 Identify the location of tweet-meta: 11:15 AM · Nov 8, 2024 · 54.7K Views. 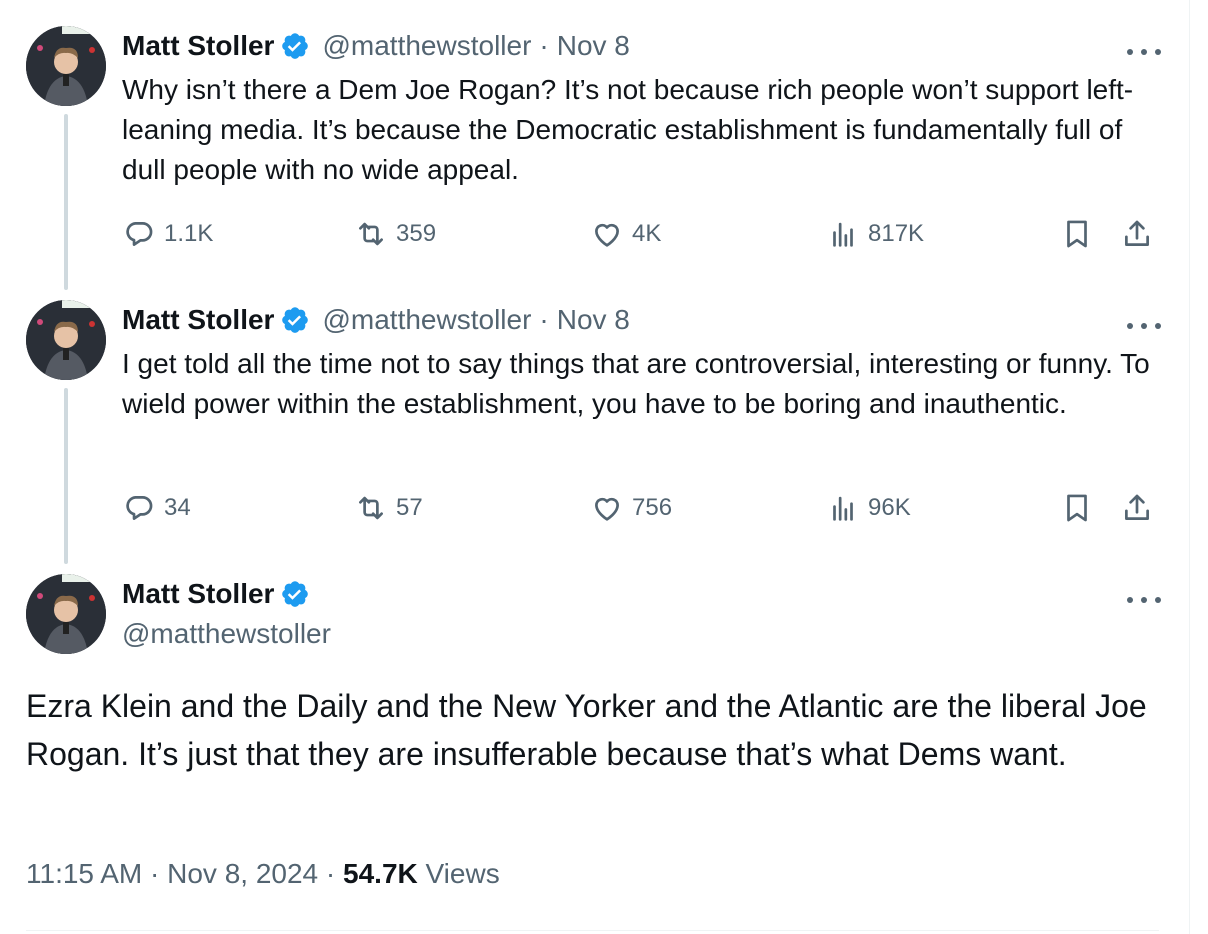
(263, 874).